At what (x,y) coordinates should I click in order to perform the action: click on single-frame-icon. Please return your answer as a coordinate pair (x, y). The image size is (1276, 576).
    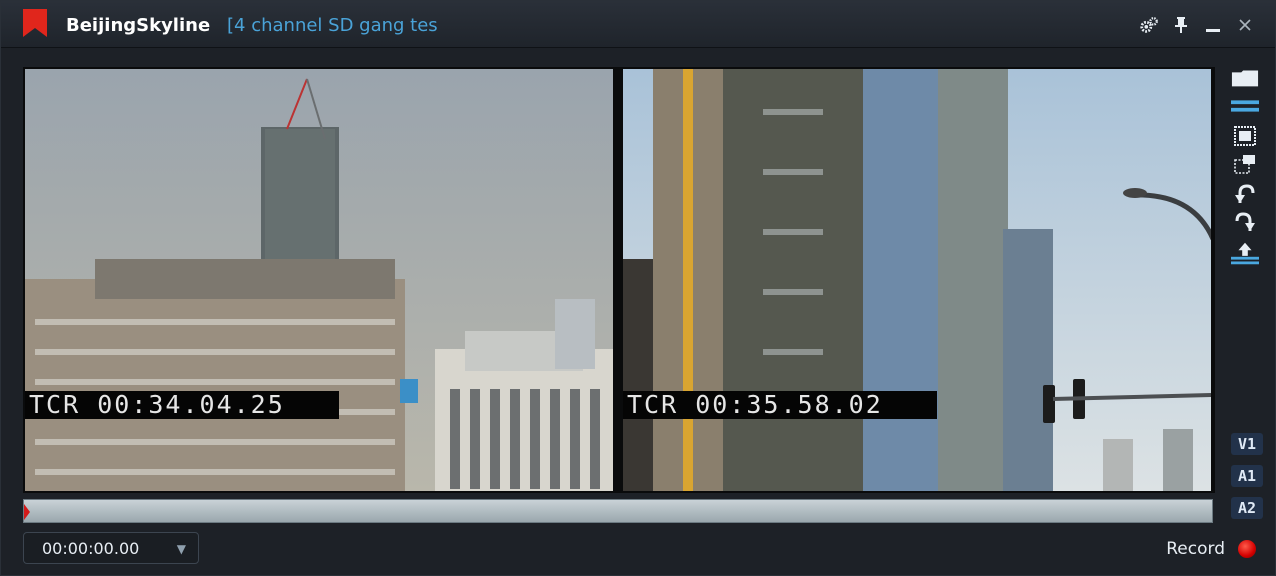
    Looking at the image, I should click on (1245, 136).